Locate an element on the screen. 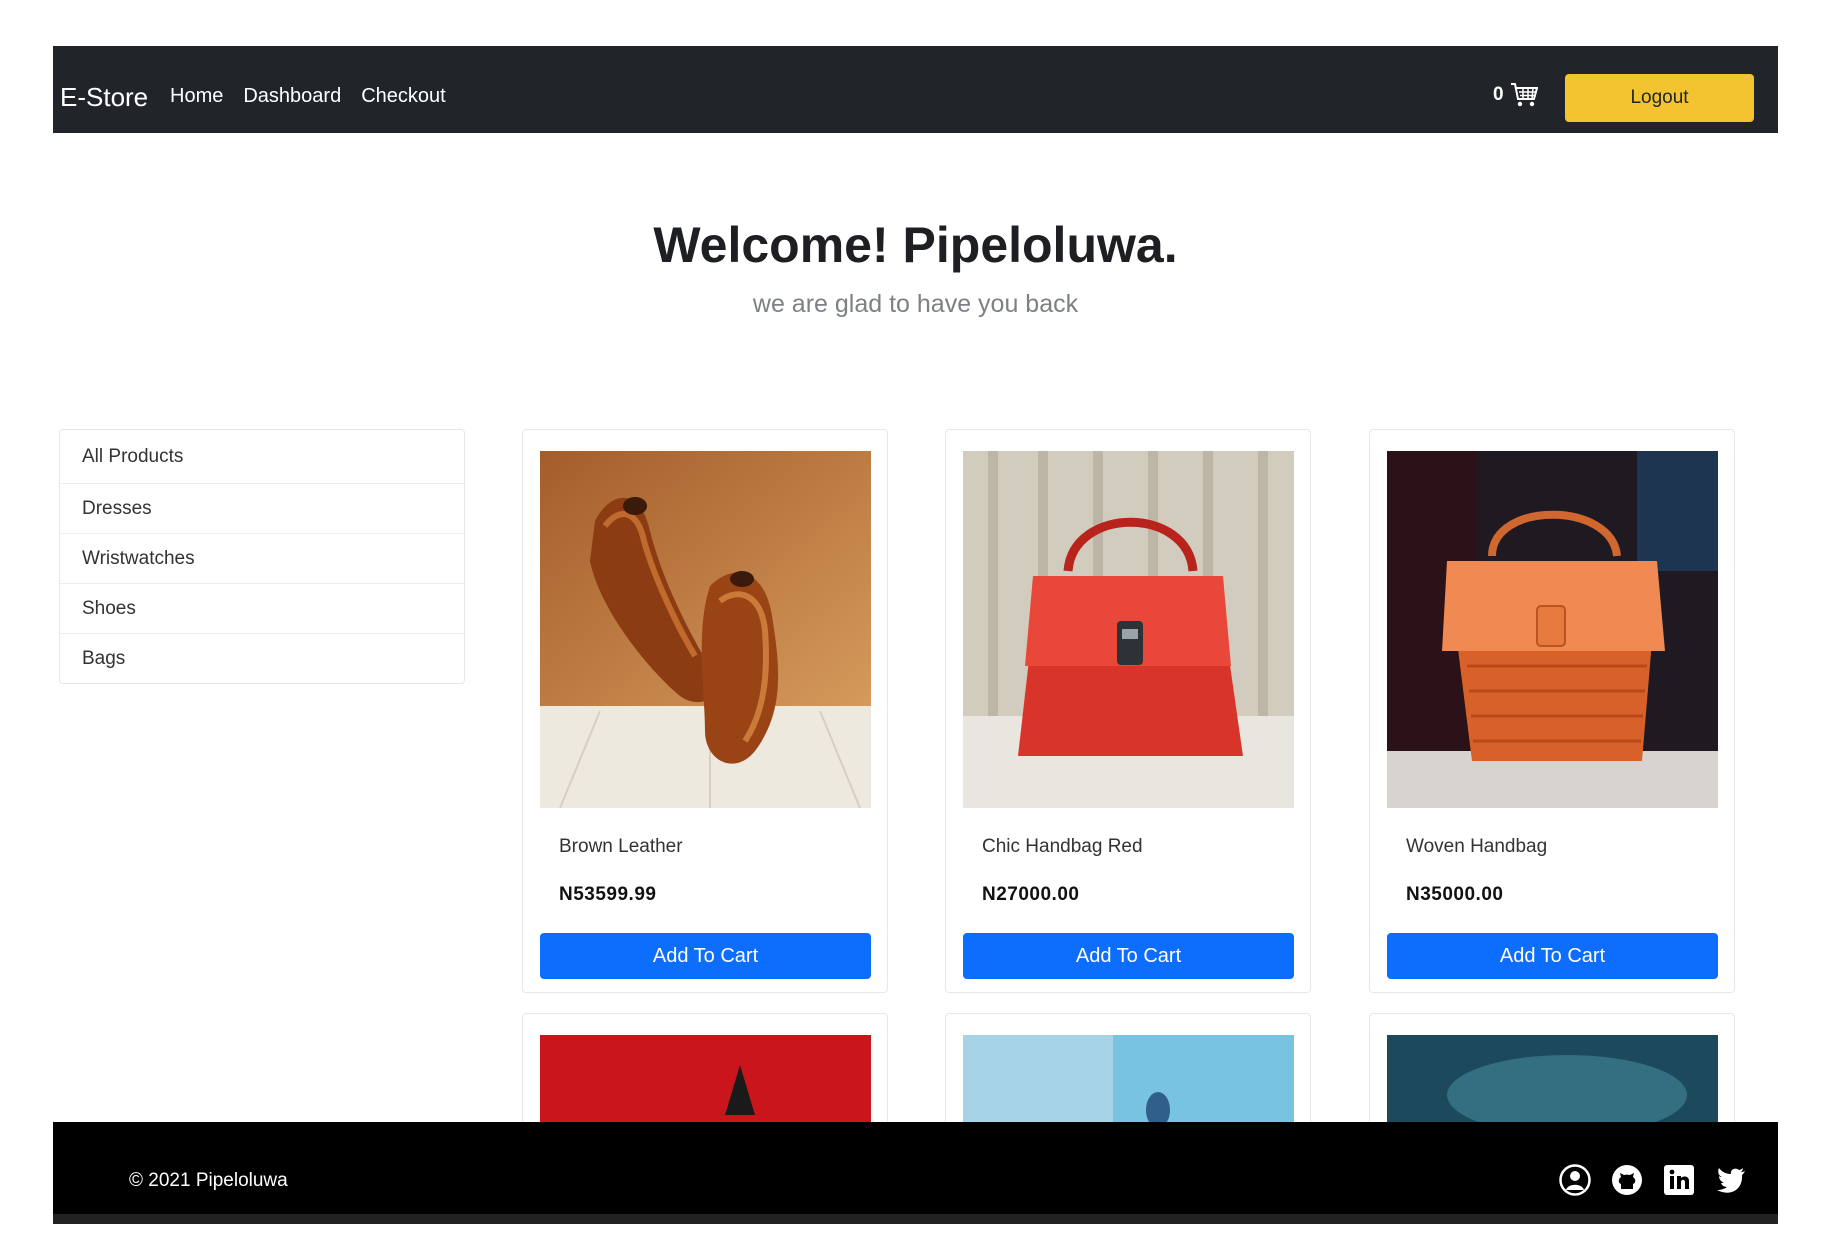 The height and width of the screenshot is (1255, 1823). linkedin-icon is located at coordinates (1679, 1180).